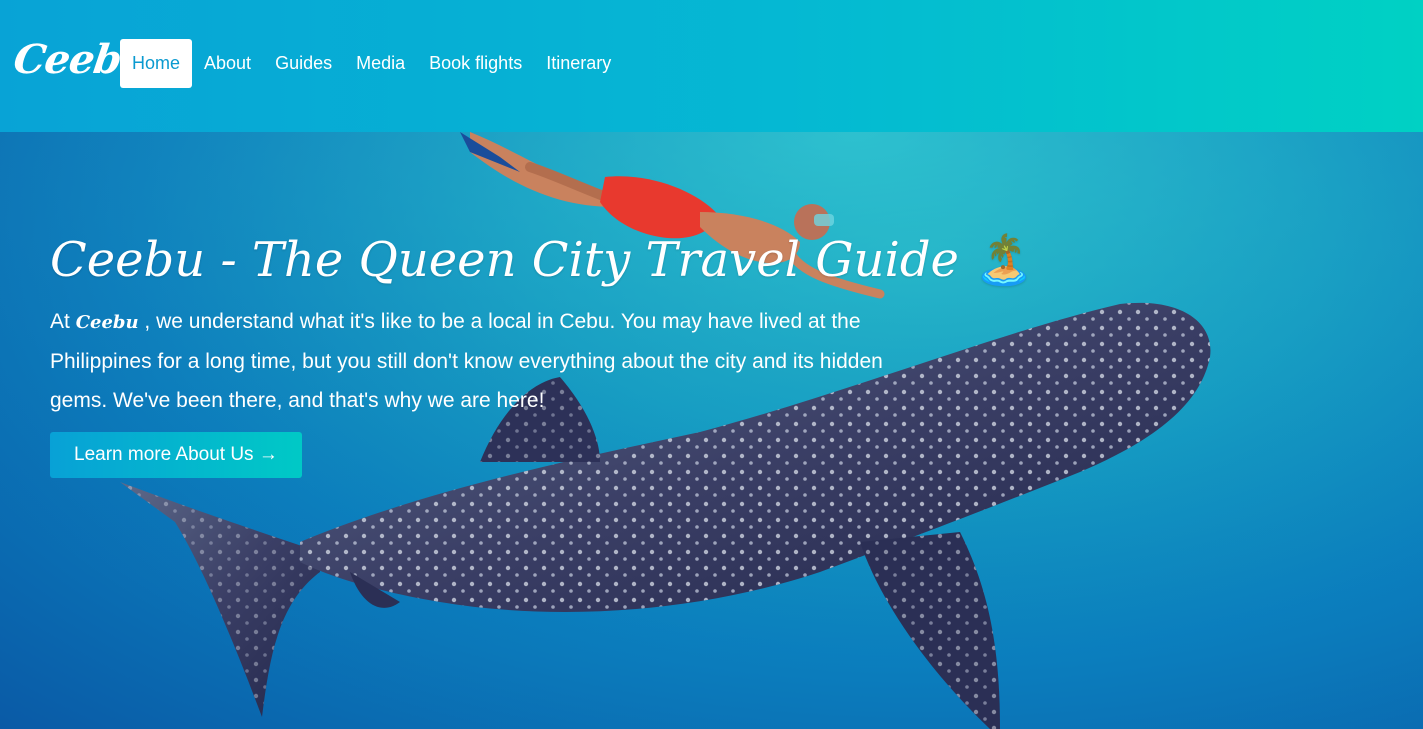  What do you see at coordinates (156, 63) in the screenshot?
I see `nav-link-home: Home` at bounding box center [156, 63].